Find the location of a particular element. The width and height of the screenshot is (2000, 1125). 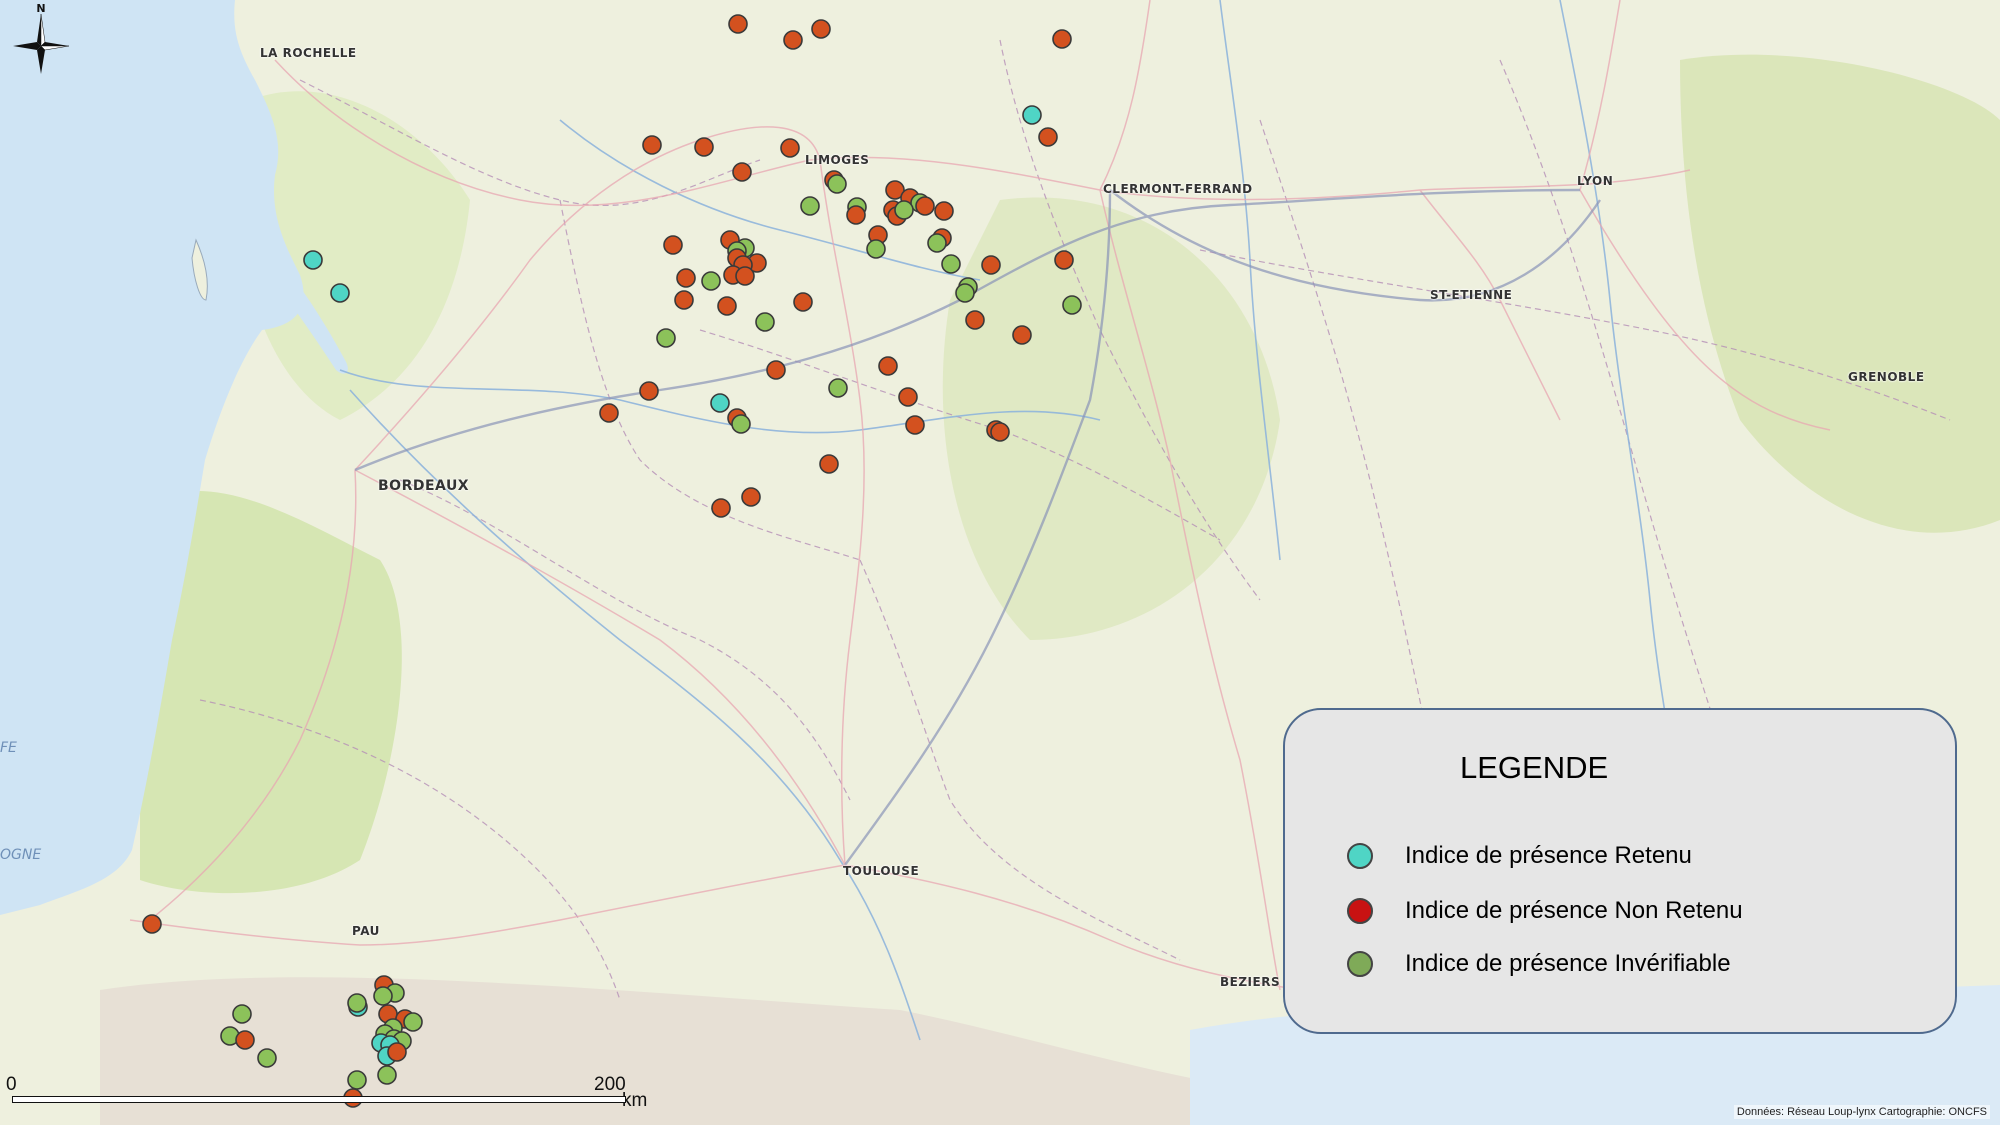

legend-item-retenu: Indice de présence Retenu is located at coordinates (1519, 856).